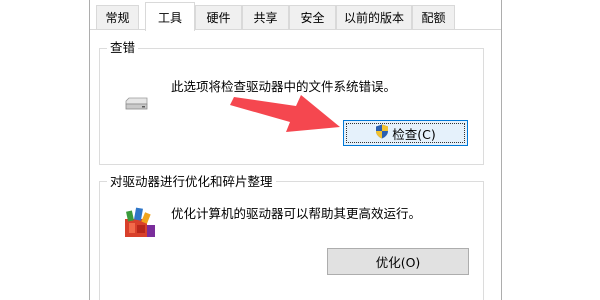  What do you see at coordinates (140, 224) in the screenshot?
I see `defrag-icon` at bounding box center [140, 224].